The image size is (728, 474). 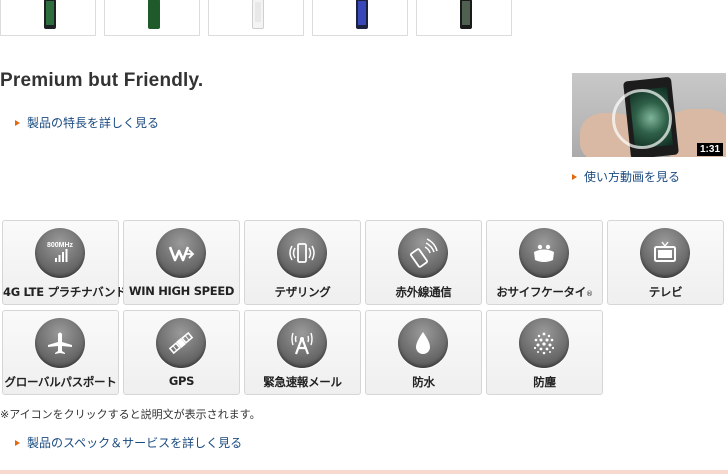 I want to click on feature-osaifu-keitai: おサイフケータイ®, so click(x=544, y=262).